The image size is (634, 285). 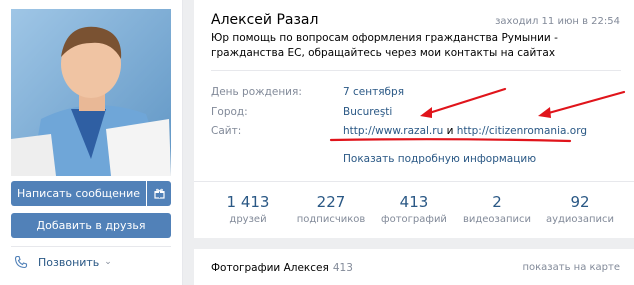 What do you see at coordinates (21, 262) in the screenshot?
I see `phone-icon` at bounding box center [21, 262].